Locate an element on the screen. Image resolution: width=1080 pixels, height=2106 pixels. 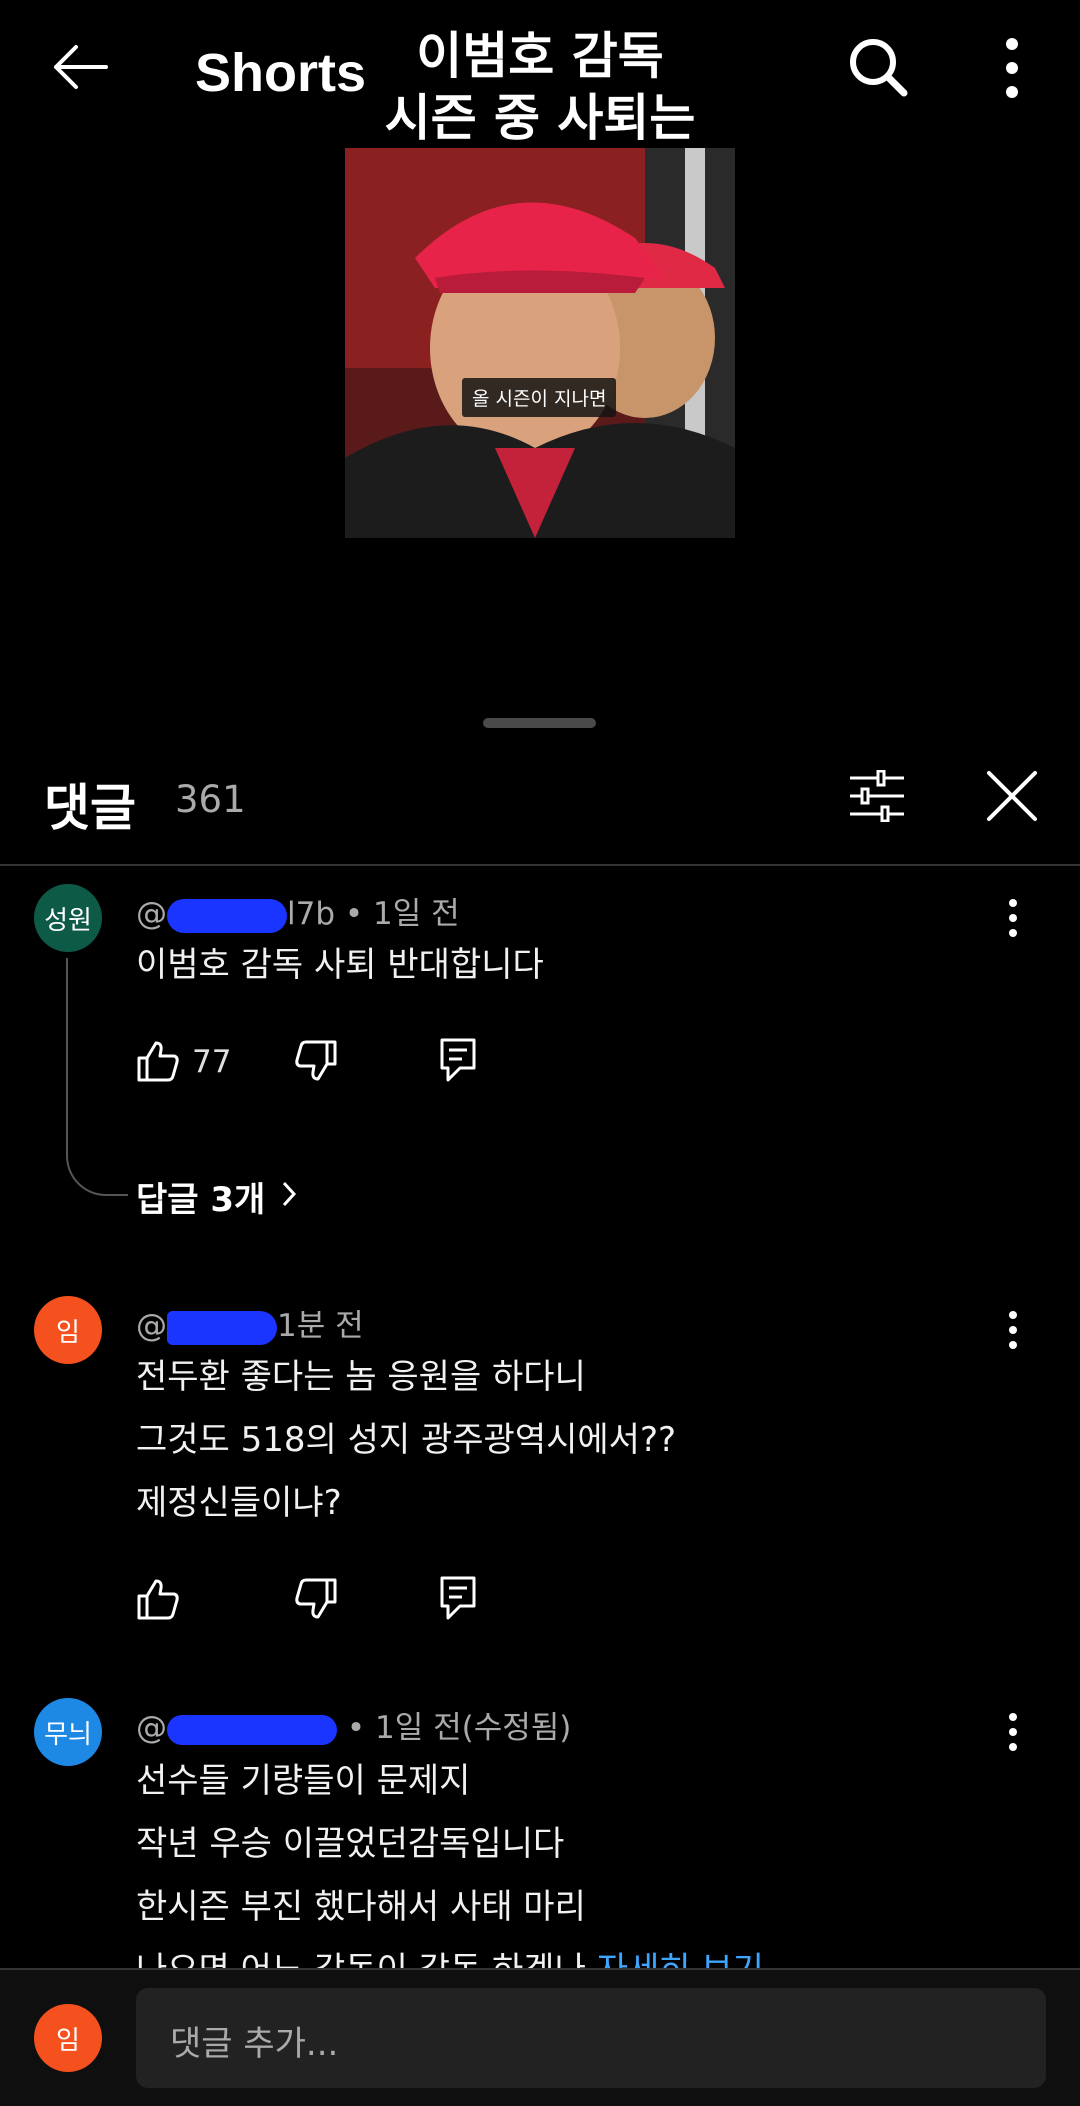
avatar: 무늬 is located at coordinates (68, 1732).